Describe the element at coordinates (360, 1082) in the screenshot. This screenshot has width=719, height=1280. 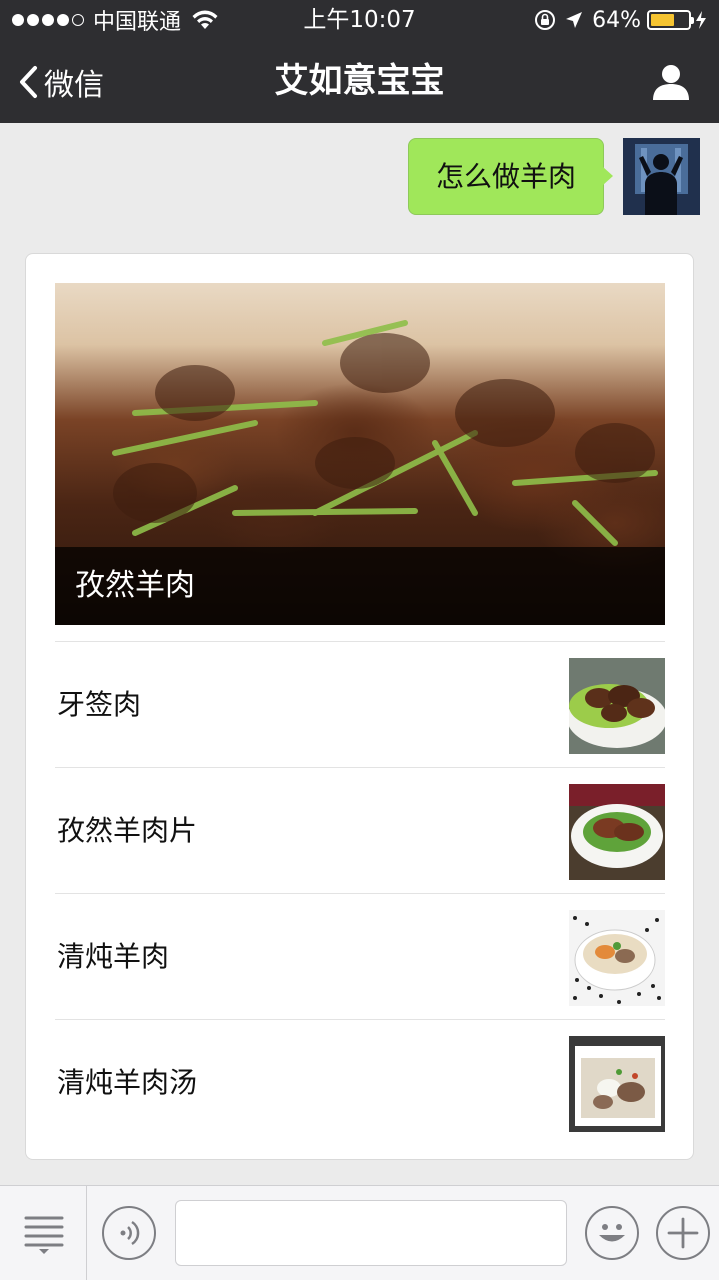
I see `recipe-list-item: 清炖羊肉汤` at that location.